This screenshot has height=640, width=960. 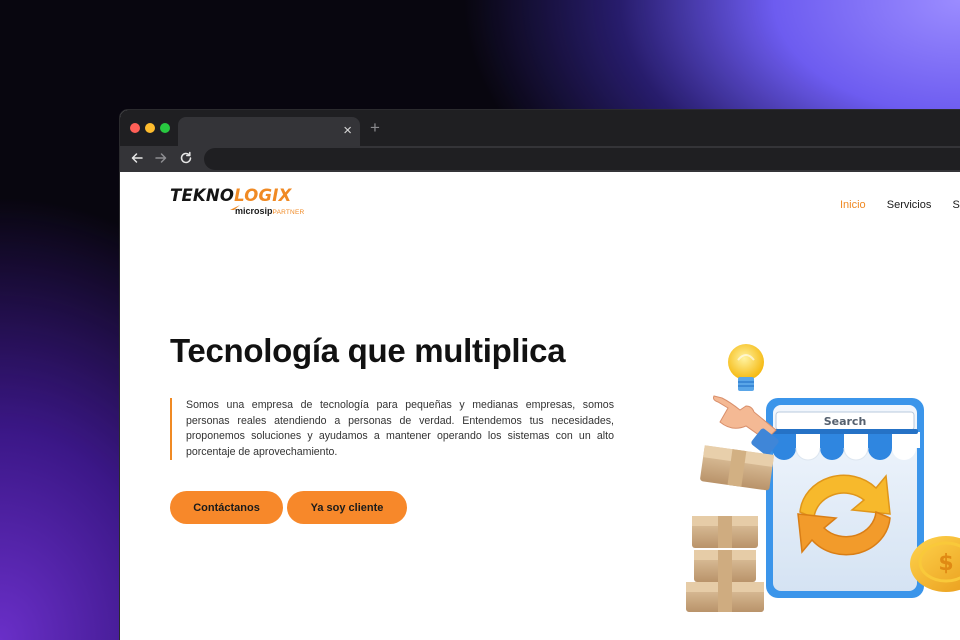 I want to click on arrow-left-icon, so click(x=137, y=158).